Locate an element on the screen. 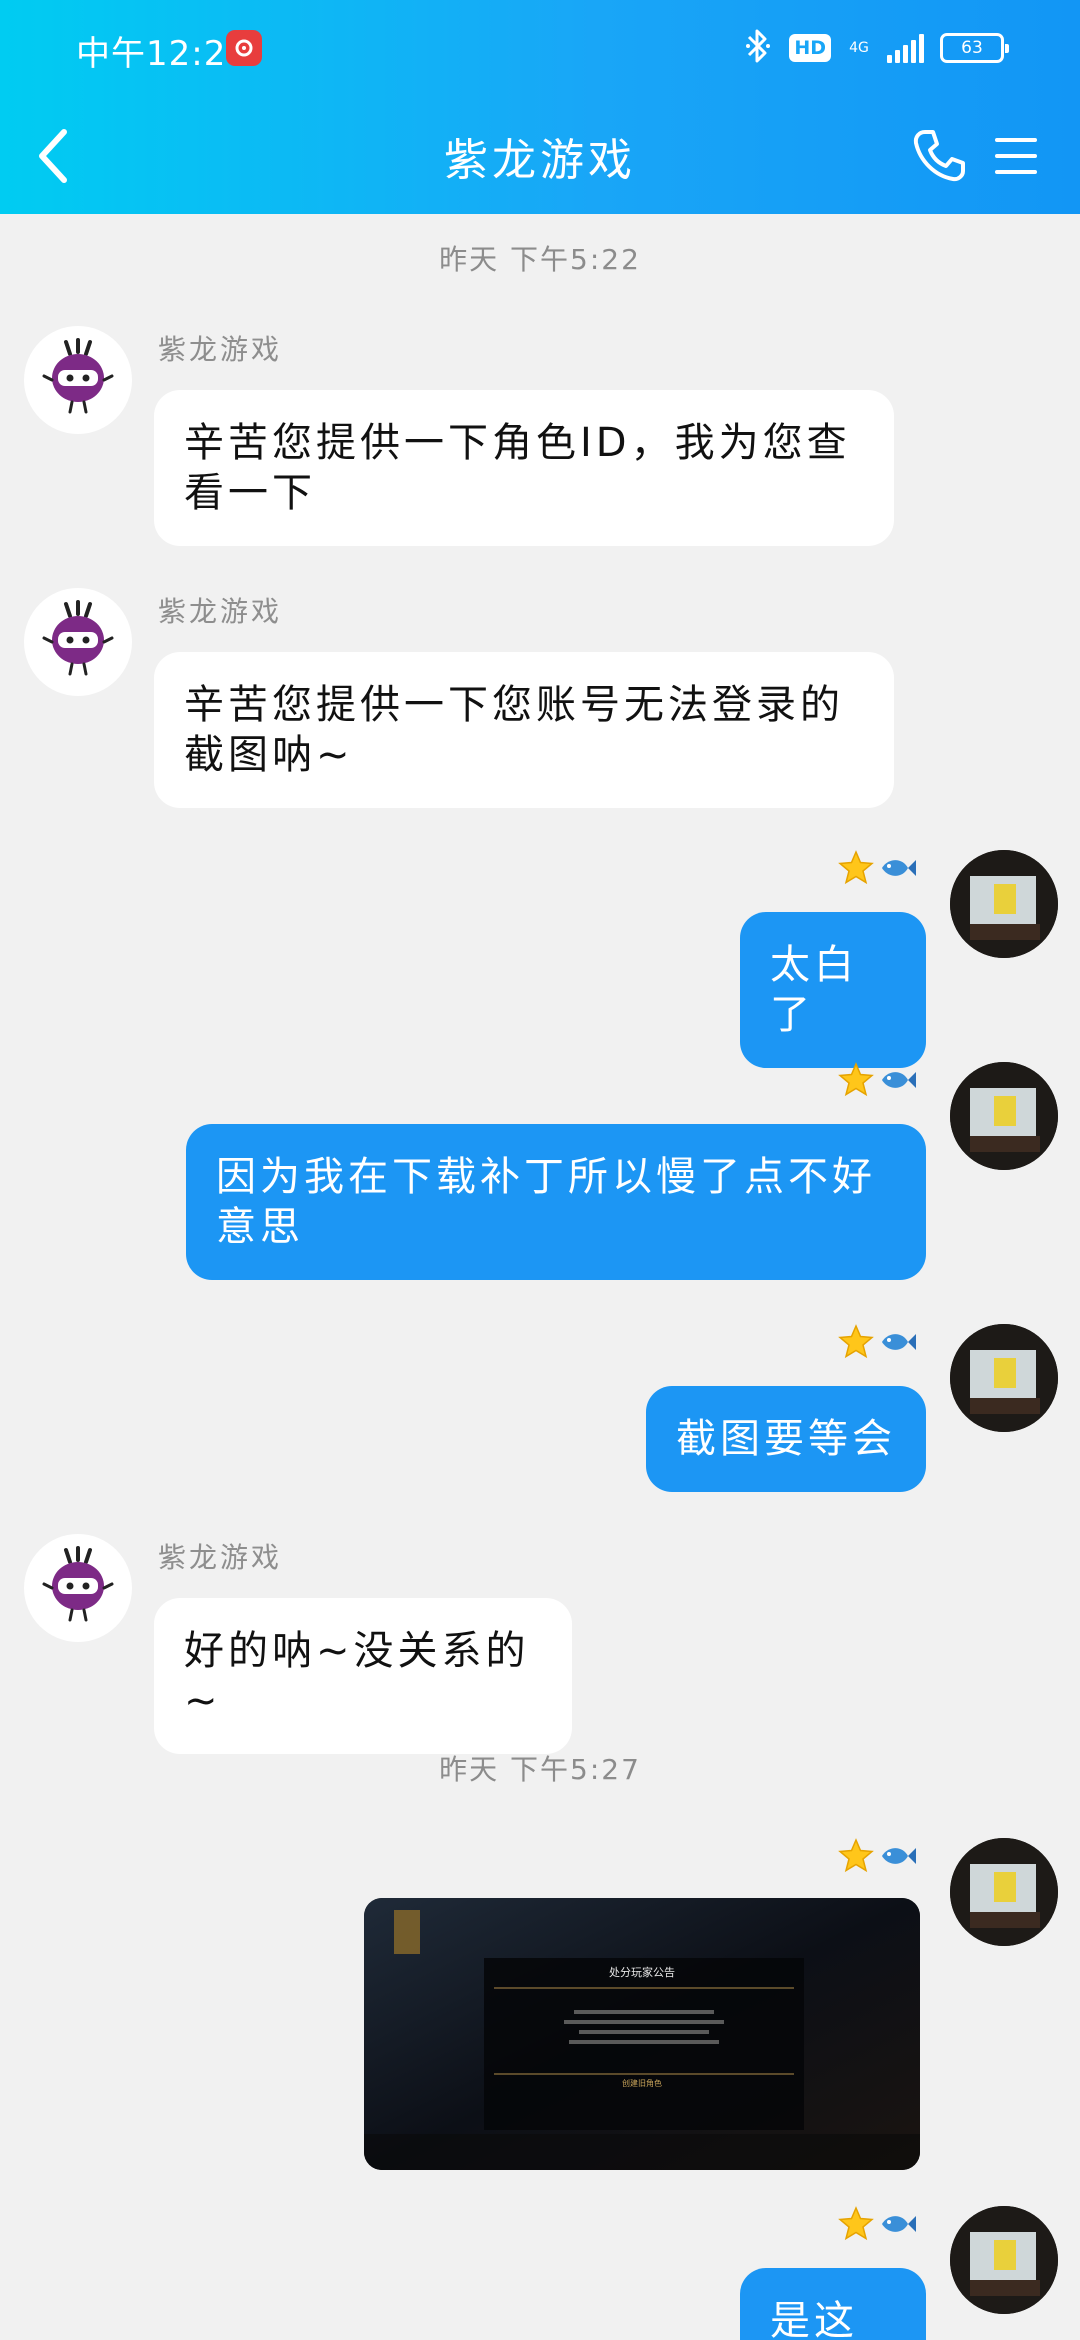  nav-bar: 紫龙游戏 is located at coordinates (540, 157).